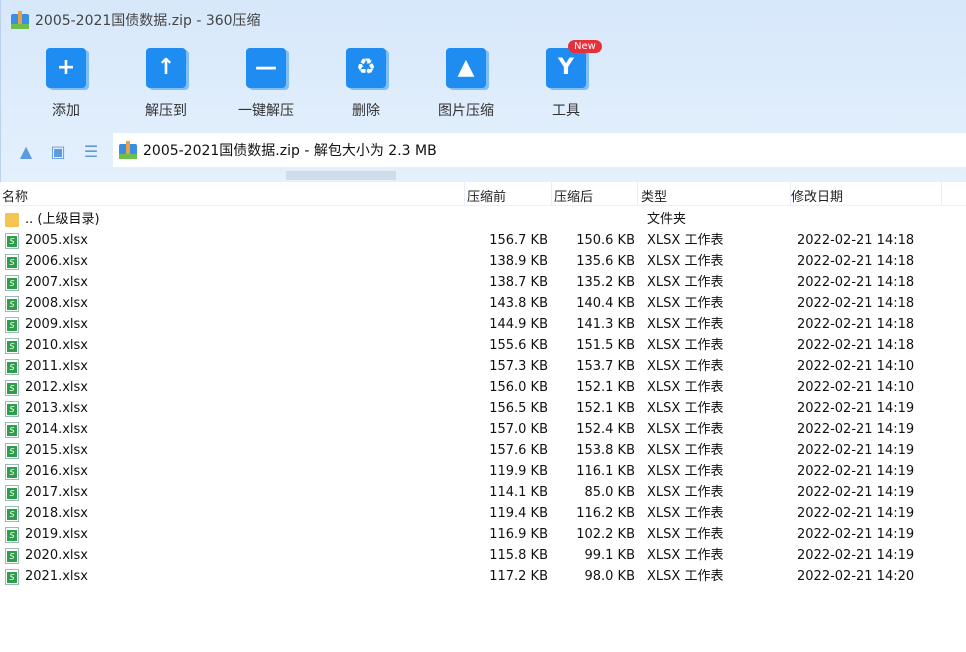 The image size is (966, 652). I want to click on navigation-bar: ▲ ▣ ☰ 2005-2021国债数据.zip - 解包大小为 2.3 MB, so click(483, 152).